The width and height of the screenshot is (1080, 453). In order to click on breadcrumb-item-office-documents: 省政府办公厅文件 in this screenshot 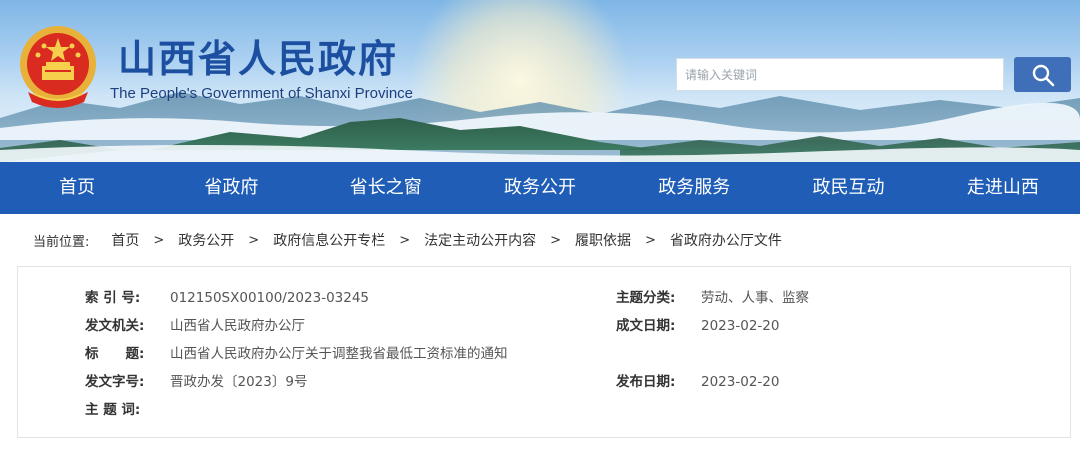, I will do `click(726, 240)`.